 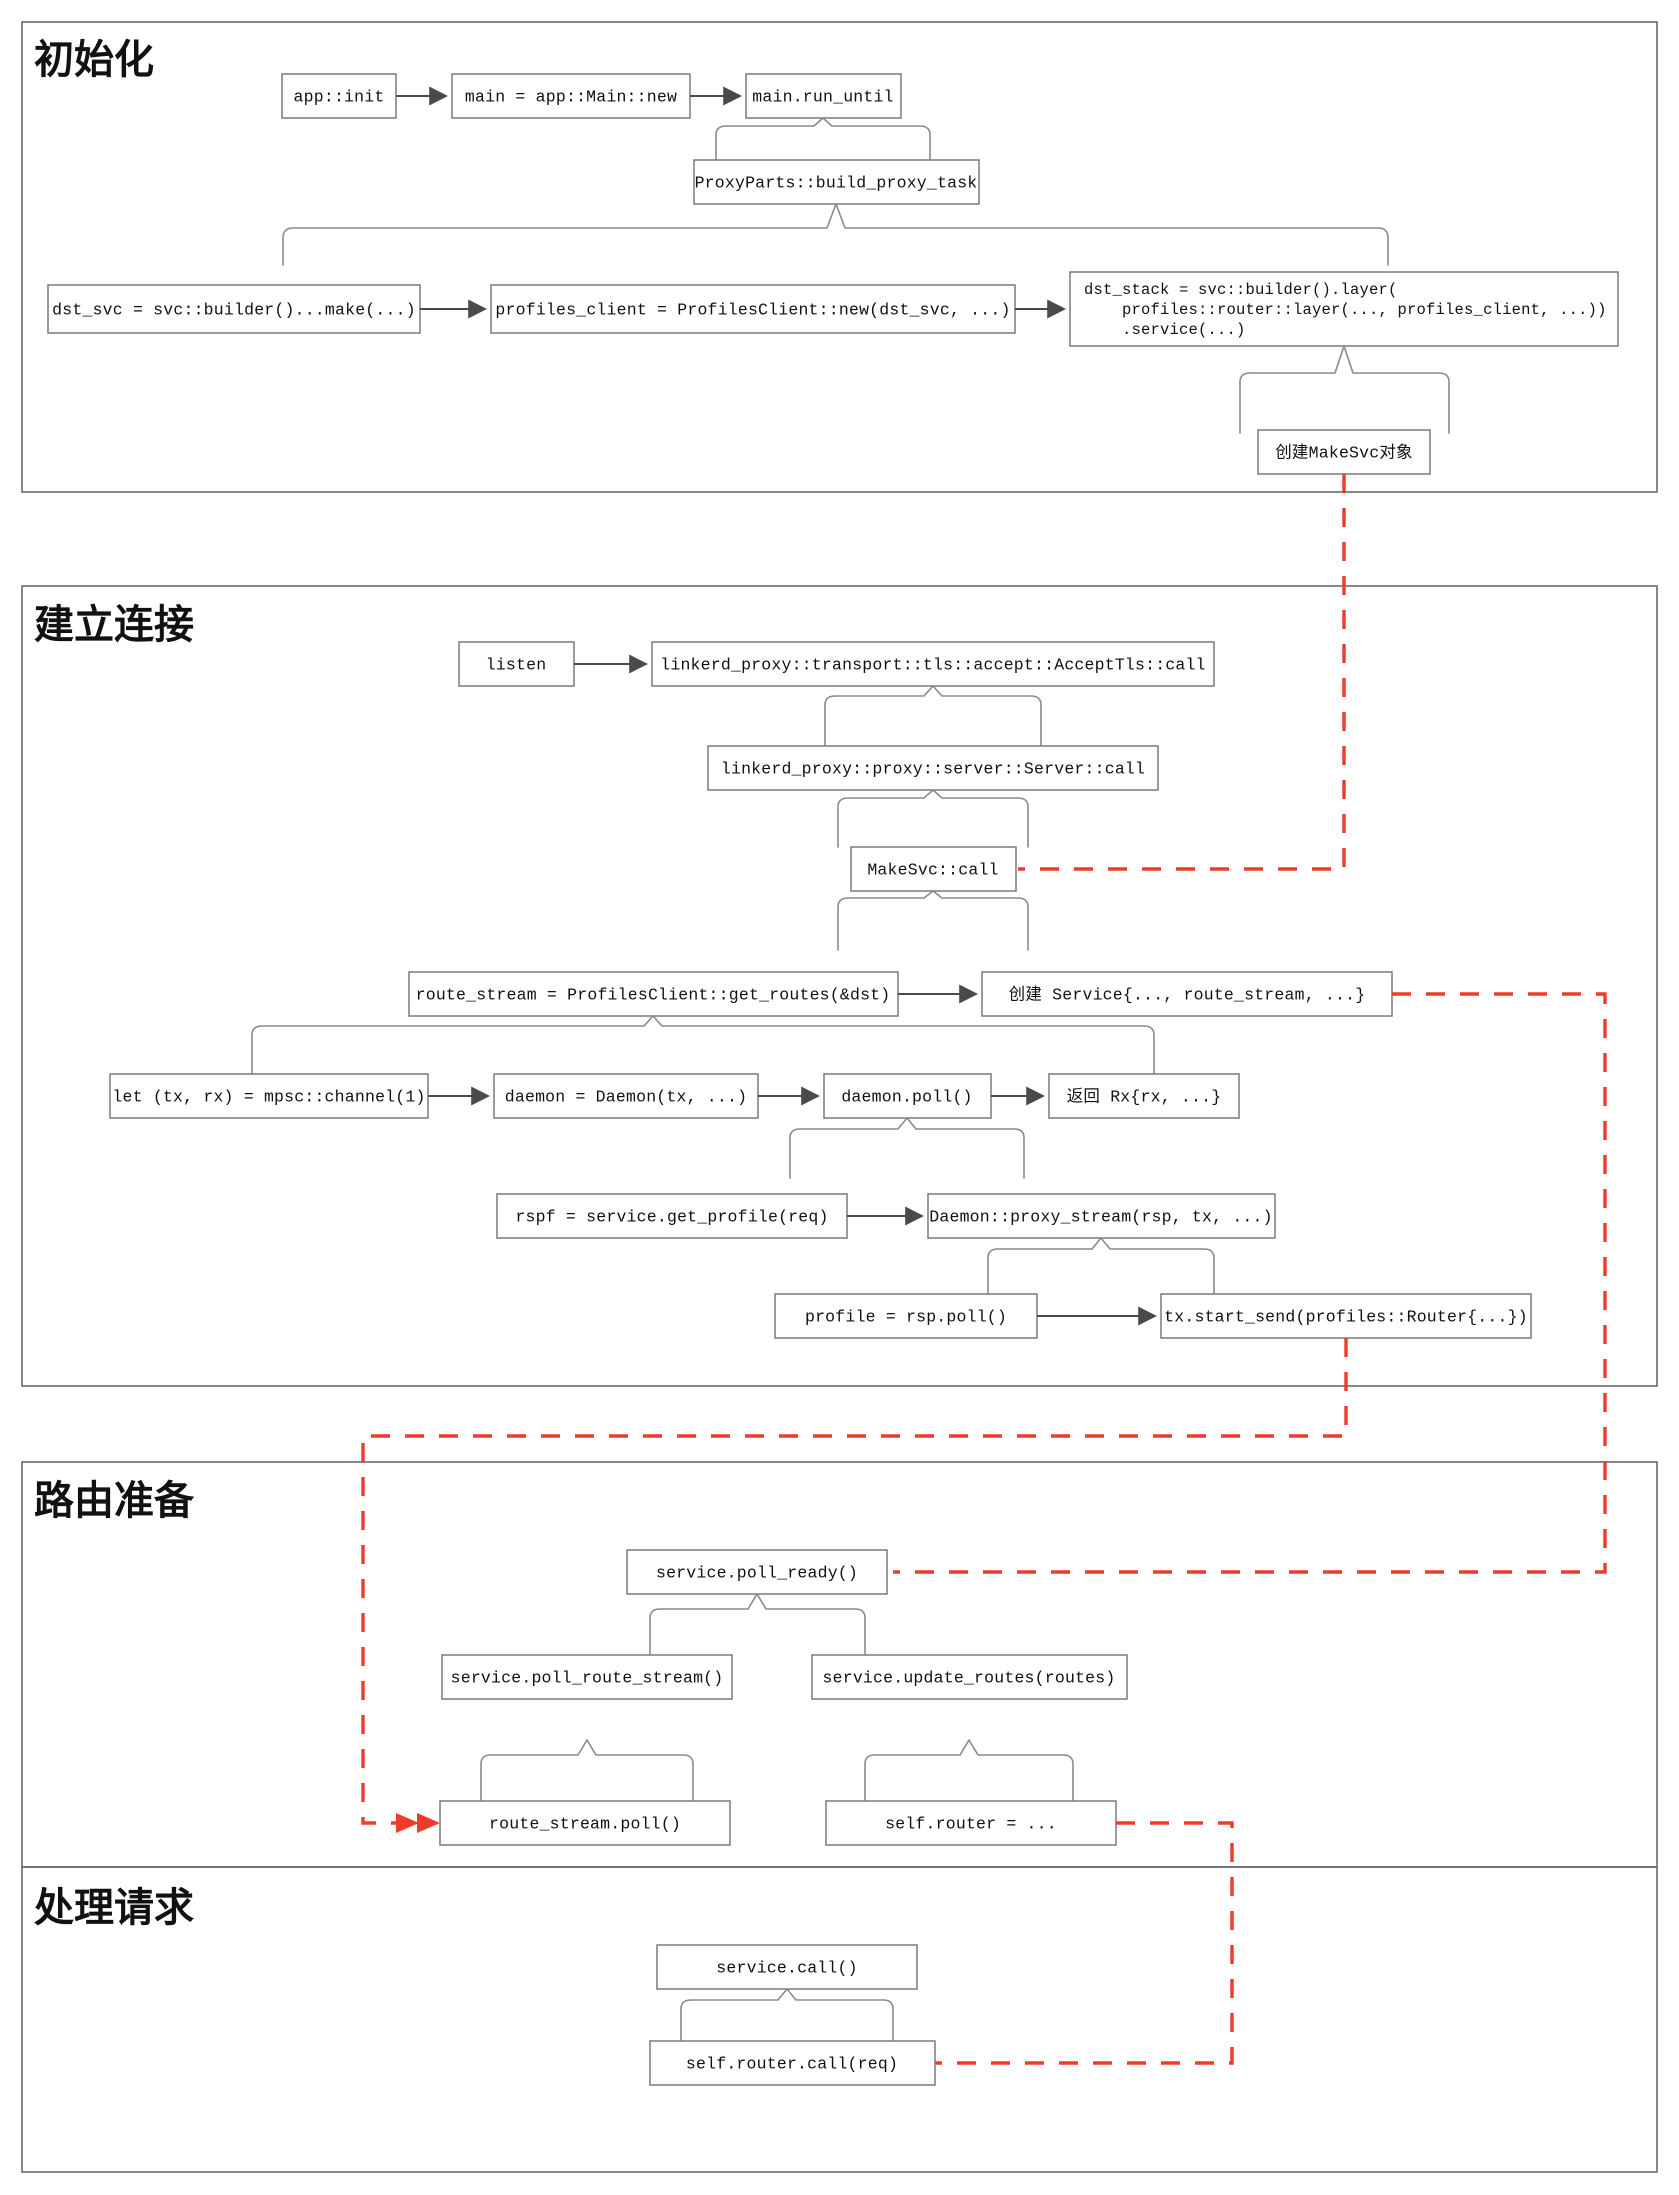 What do you see at coordinates (516, 664) in the screenshot?
I see `node-listen-label: listen` at bounding box center [516, 664].